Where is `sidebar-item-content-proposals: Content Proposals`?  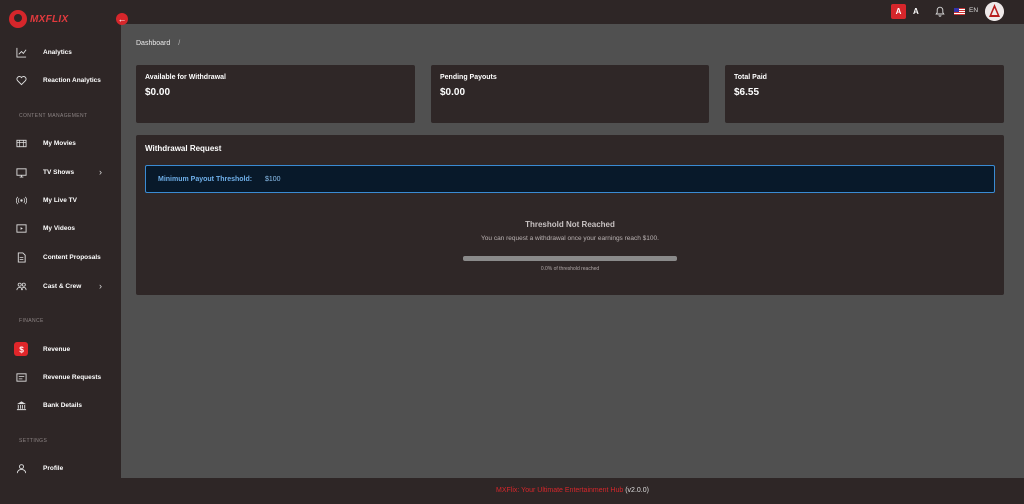 sidebar-item-content-proposals: Content Proposals is located at coordinates (57, 257).